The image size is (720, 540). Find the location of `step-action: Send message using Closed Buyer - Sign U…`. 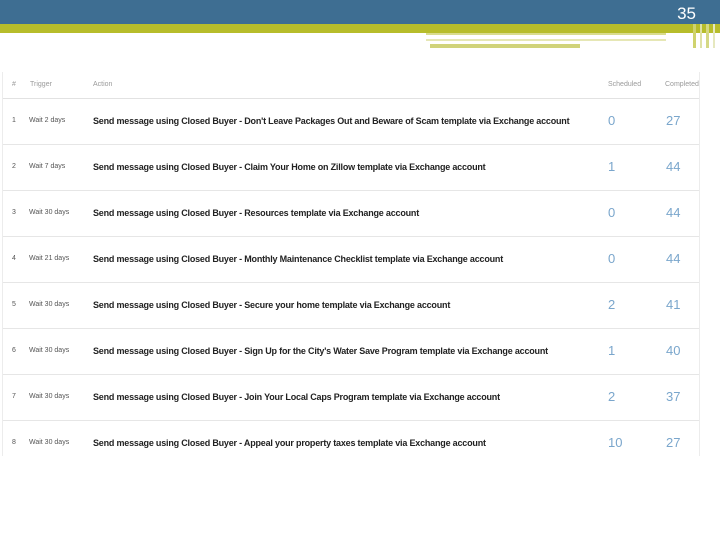

step-action: Send message using Closed Buyer - Sign U… is located at coordinates (320, 351).